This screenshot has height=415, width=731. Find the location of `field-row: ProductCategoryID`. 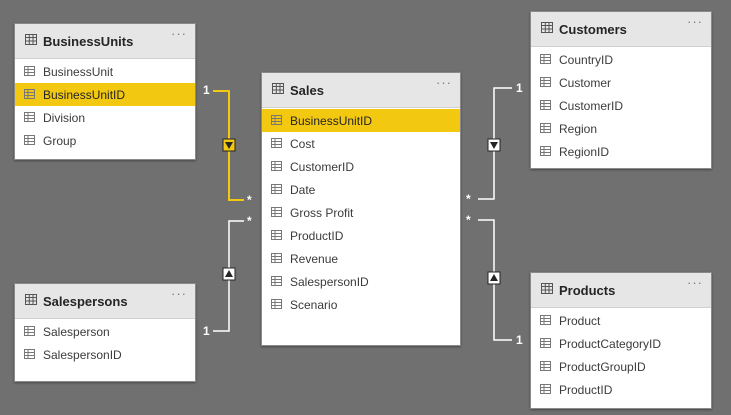

field-row: ProductCategoryID is located at coordinates (621, 343).